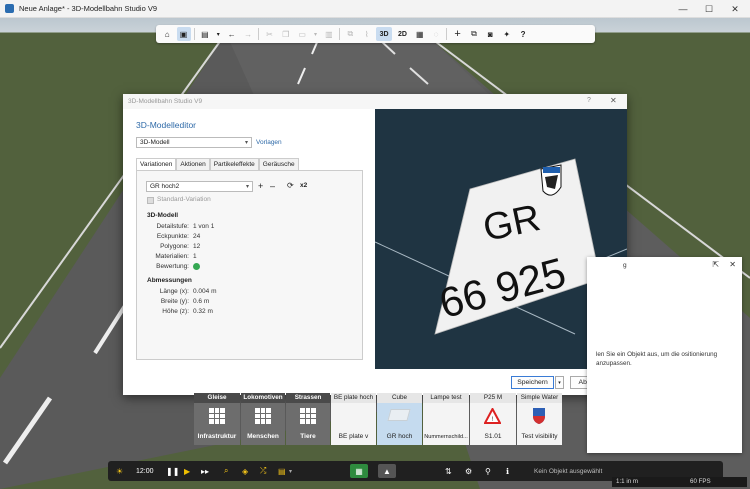 The width and height of the screenshot is (750, 489). Describe the element at coordinates (269, 142) in the screenshot. I see `templates-link: Vorlagen` at that location.